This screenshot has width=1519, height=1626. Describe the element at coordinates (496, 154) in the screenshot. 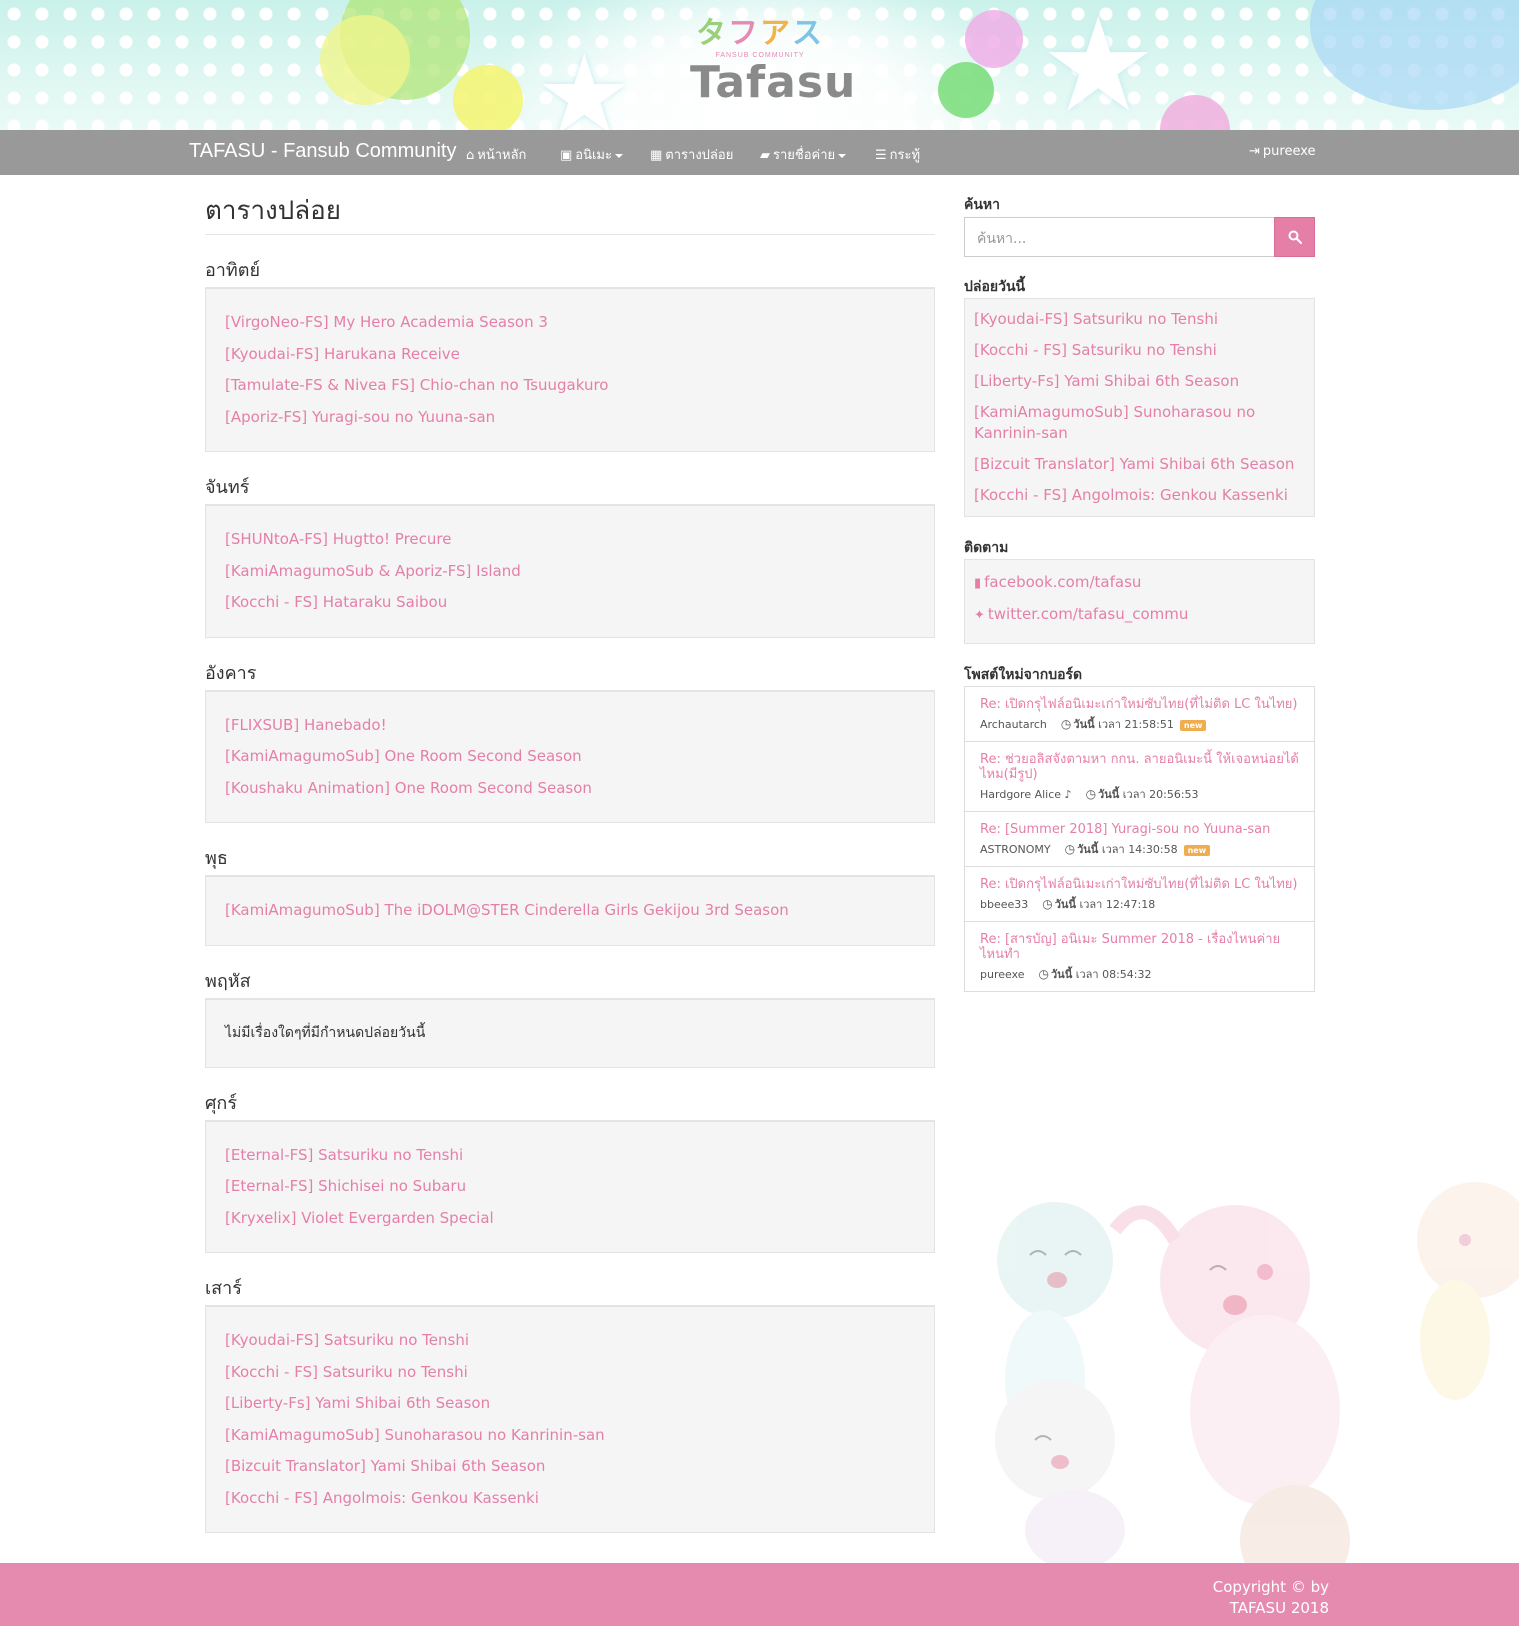

I see `nav-home: ⌂ หน้าหลัก` at that location.